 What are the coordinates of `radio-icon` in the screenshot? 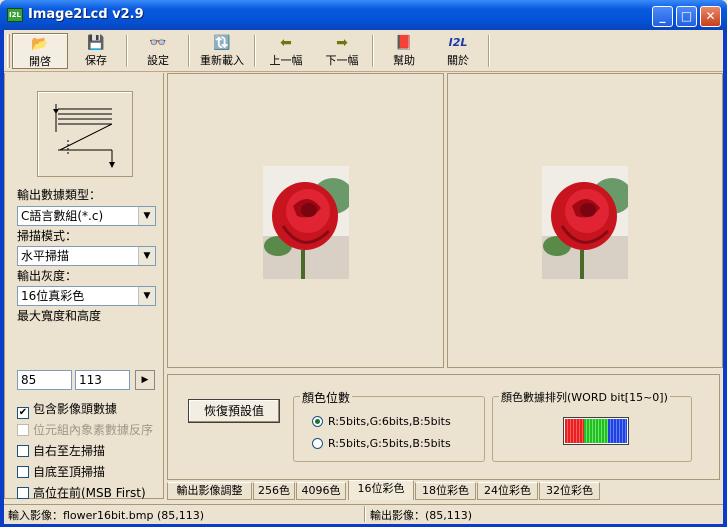 It's located at (317, 443).